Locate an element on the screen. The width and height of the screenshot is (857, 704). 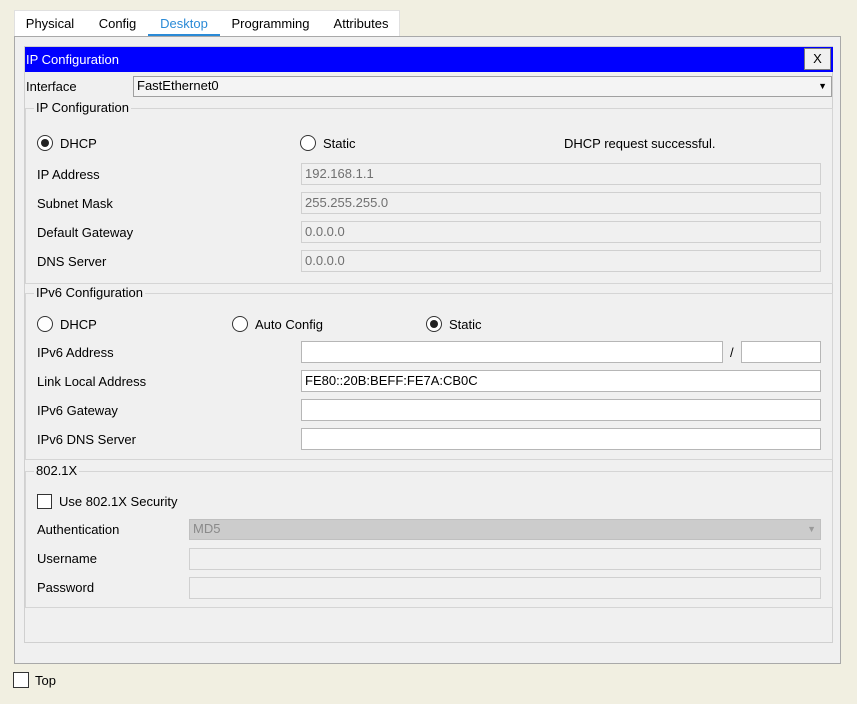
subnet-mask-field: 255.255.255.0 is located at coordinates (561, 203).